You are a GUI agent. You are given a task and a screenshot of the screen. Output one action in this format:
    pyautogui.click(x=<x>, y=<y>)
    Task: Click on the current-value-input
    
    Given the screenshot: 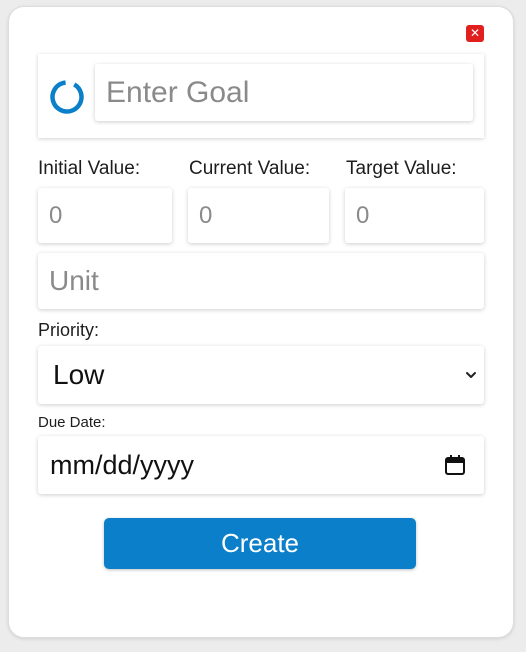 What is the action you would take?
    pyautogui.click(x=258, y=215)
    